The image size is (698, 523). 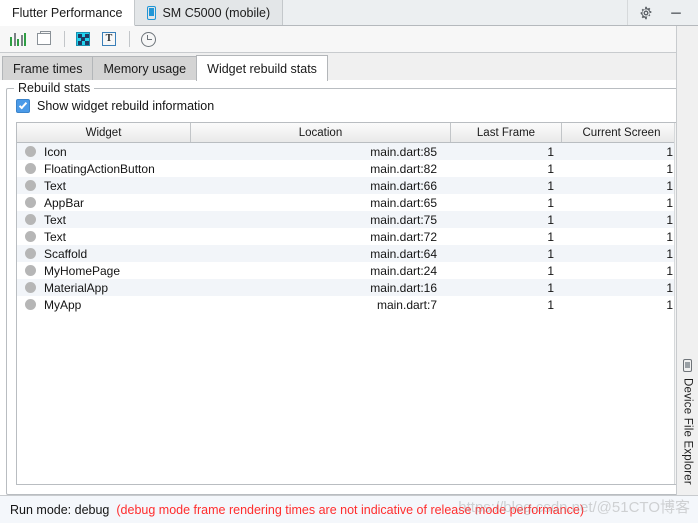 What do you see at coordinates (676, 13) in the screenshot?
I see `minimize-icon` at bounding box center [676, 13].